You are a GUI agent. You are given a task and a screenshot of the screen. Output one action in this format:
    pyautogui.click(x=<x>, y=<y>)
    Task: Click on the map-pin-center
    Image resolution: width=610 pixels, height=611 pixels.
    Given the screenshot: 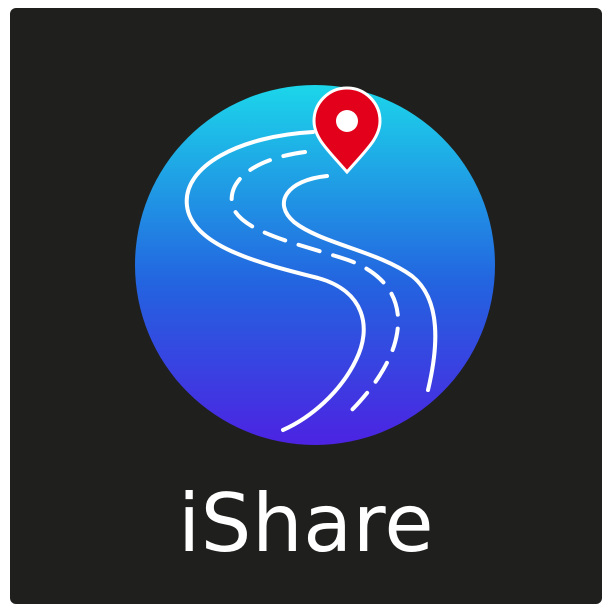 What is the action you would take?
    pyautogui.click(x=347, y=121)
    